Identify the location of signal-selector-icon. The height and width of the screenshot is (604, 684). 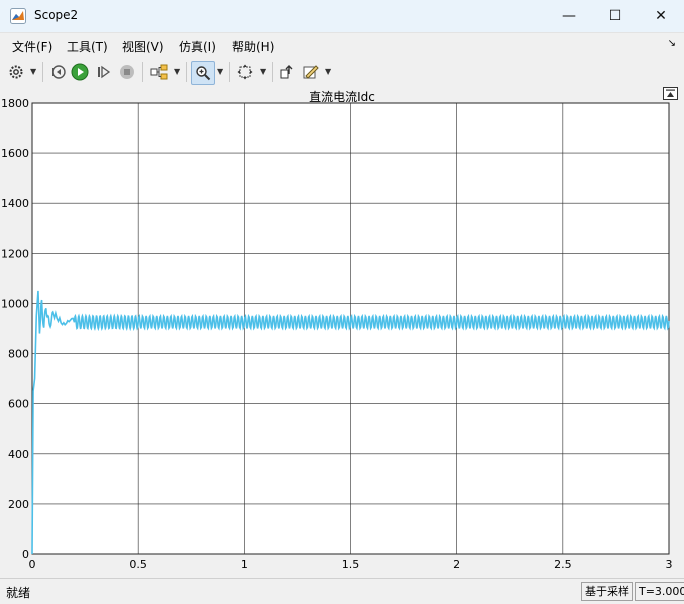
(159, 72).